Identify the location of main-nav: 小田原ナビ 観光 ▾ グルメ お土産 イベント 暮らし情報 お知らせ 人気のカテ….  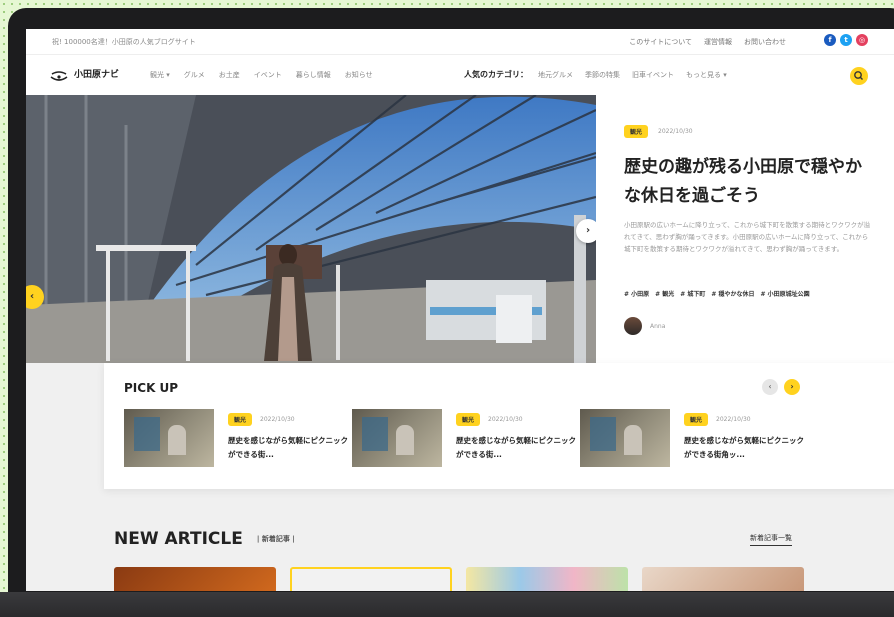
(460, 75).